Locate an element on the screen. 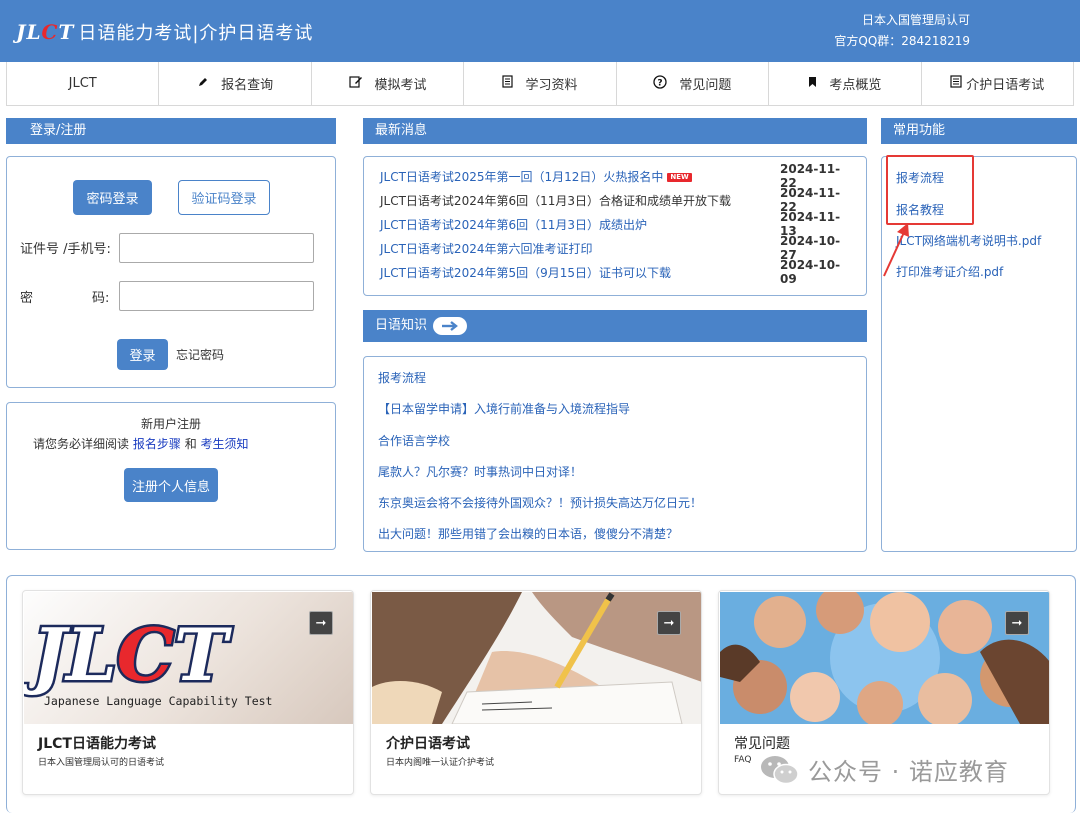 Image resolution: width=1080 pixels, height=813 pixels. knowledge-item: 尾款人？凡尔赛？时事热词中日对译！ is located at coordinates (480, 471).